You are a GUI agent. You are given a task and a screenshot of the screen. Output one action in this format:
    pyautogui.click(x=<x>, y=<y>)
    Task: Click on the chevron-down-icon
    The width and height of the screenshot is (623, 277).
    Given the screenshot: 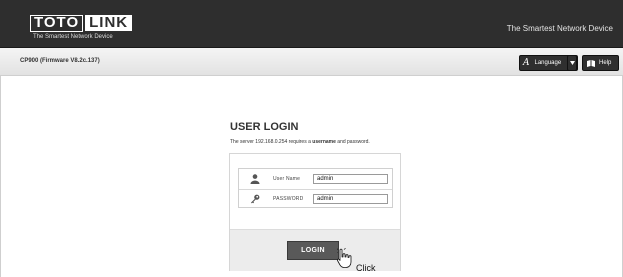 What is the action you would take?
    pyautogui.click(x=572, y=63)
    